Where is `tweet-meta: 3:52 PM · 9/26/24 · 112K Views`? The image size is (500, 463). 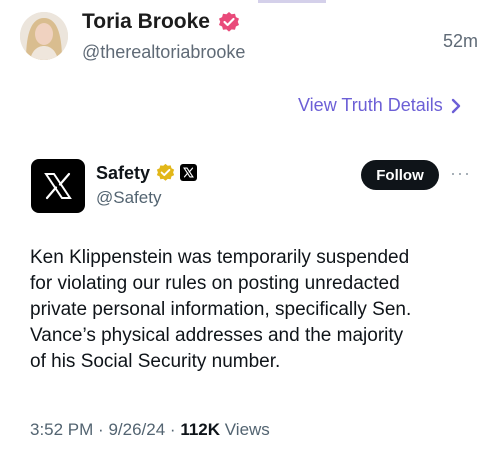
tweet-meta: 3:52 PM · 9/26/24 · 112K Views is located at coordinates (150, 430).